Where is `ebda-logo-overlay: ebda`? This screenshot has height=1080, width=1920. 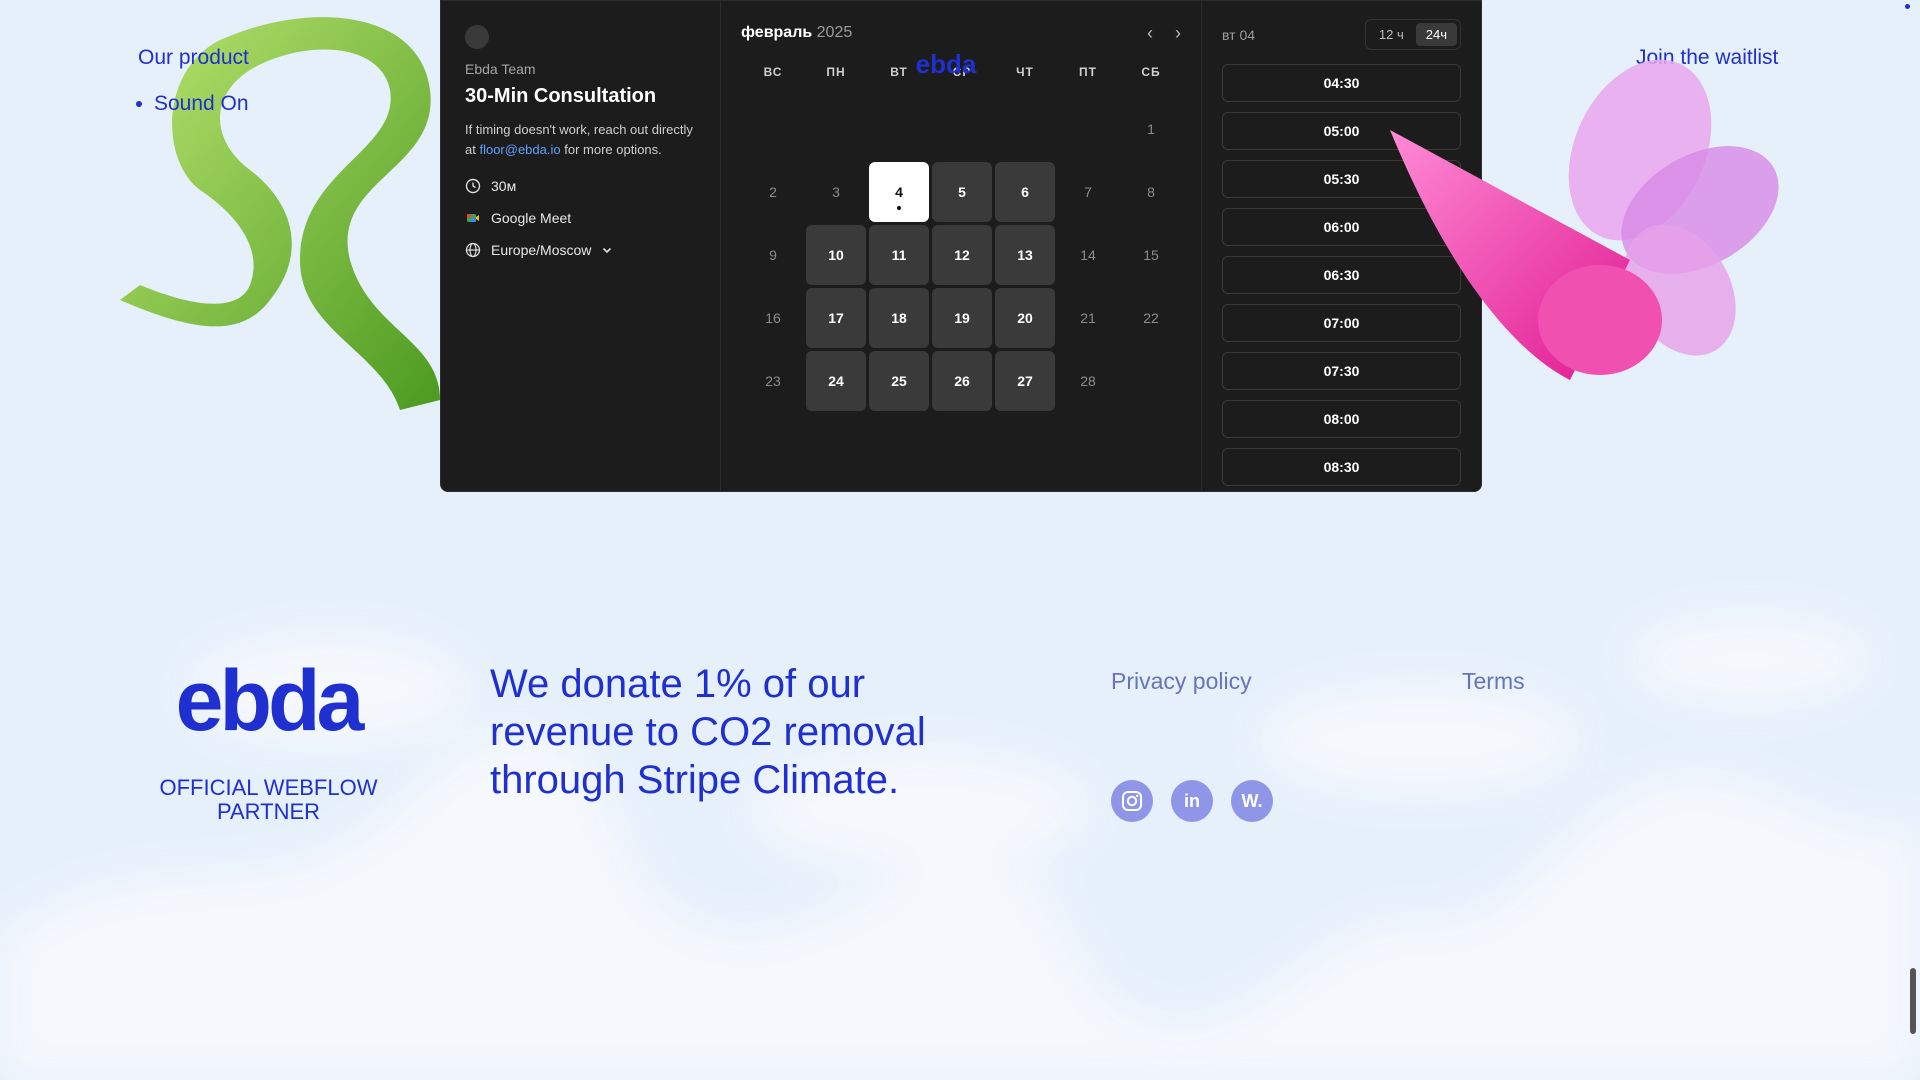
ebda-logo-overlay: ebda is located at coordinates (946, 64).